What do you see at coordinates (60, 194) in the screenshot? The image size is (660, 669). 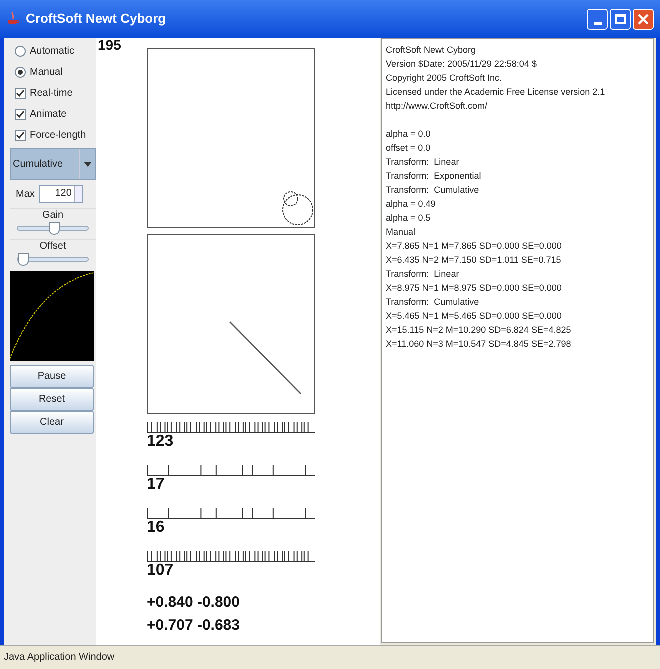 I see `max-spinner: 120` at bounding box center [60, 194].